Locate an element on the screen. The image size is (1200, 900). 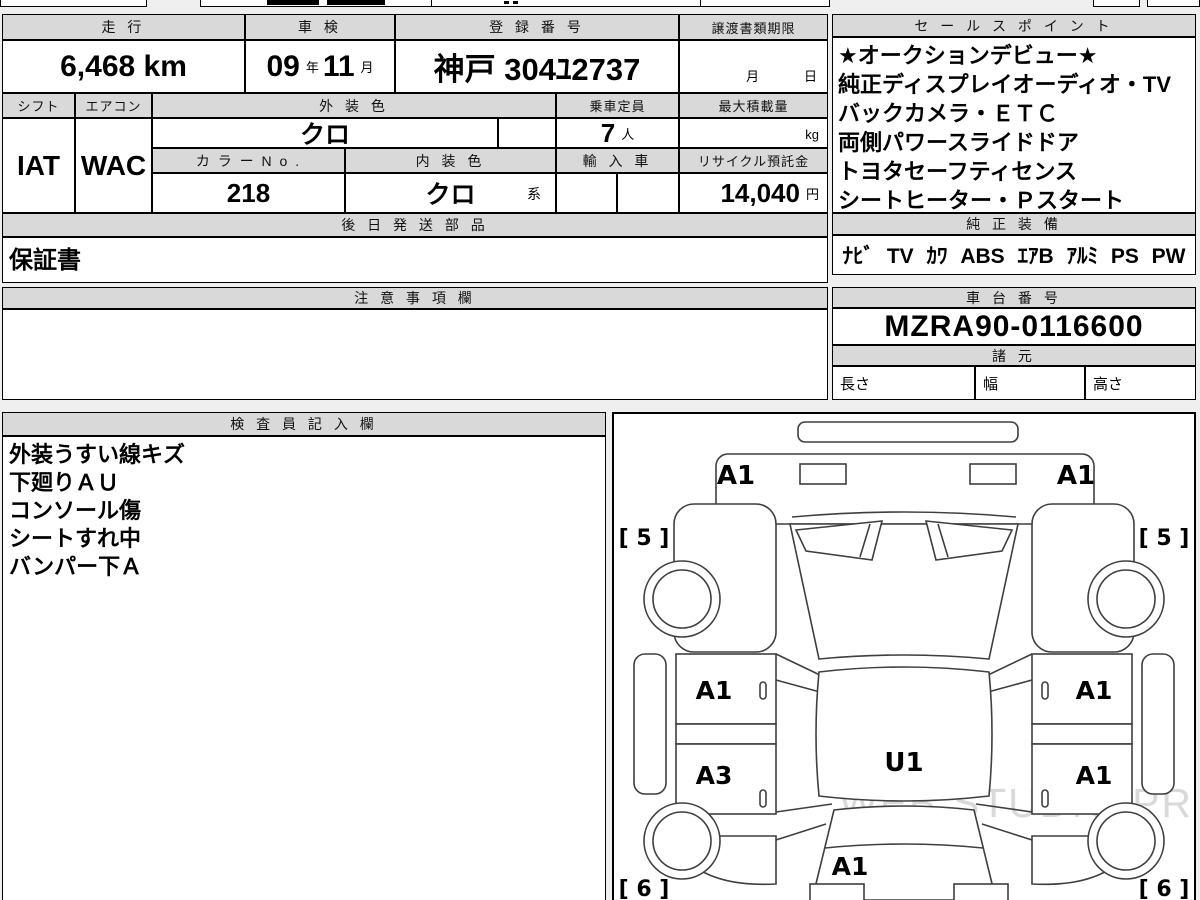
spec-height-cell: 高さ is located at coordinates (1140, 383).